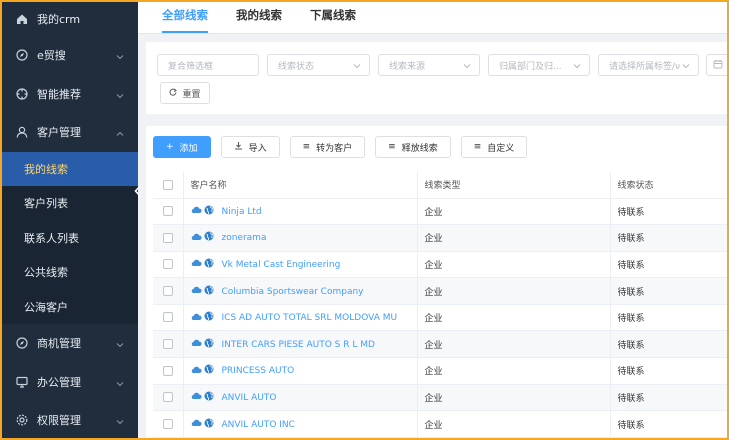  What do you see at coordinates (259, 20) in the screenshot?
I see `tab-my-leads: 我的线索` at bounding box center [259, 20].